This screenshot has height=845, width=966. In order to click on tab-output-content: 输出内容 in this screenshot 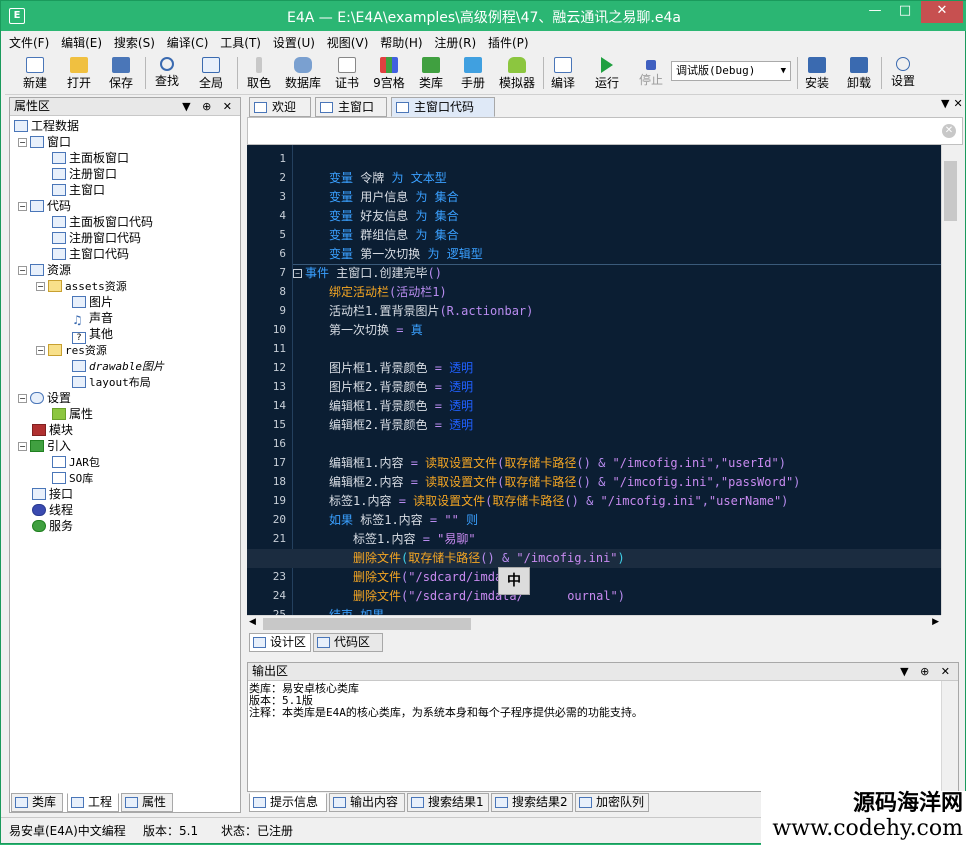, I will do `click(367, 802)`.